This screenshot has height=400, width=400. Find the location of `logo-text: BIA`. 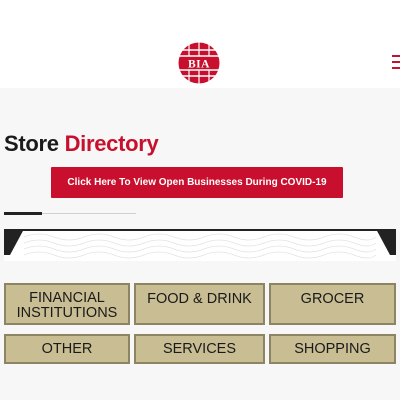

logo-text: BIA is located at coordinates (199, 65).